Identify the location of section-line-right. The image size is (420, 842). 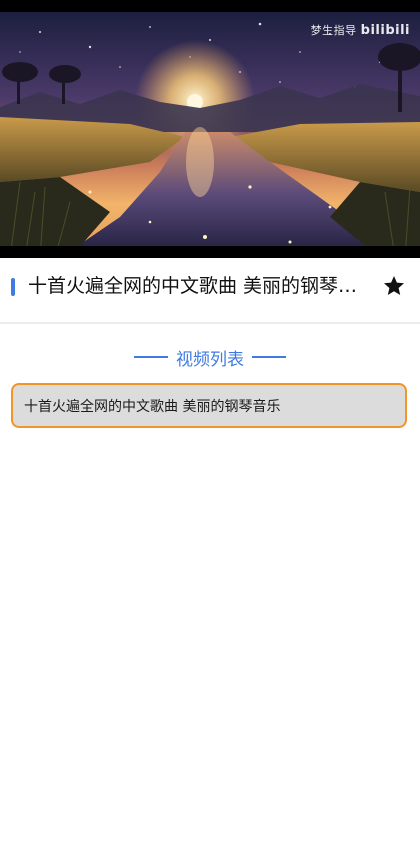
(269, 357).